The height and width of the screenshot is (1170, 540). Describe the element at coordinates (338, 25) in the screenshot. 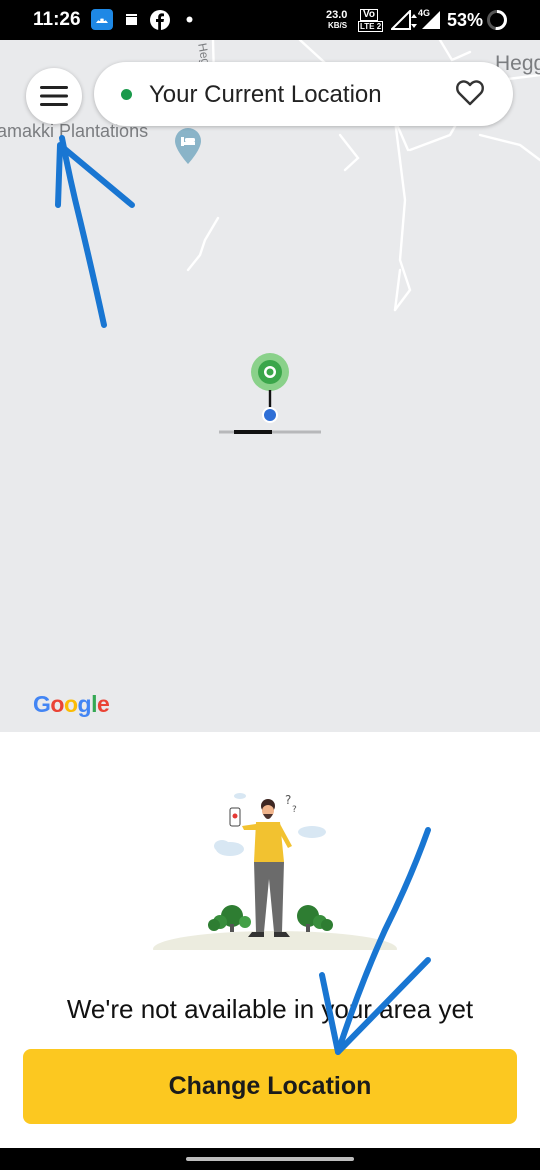

I see `net-speed-unit: KB/S` at that location.